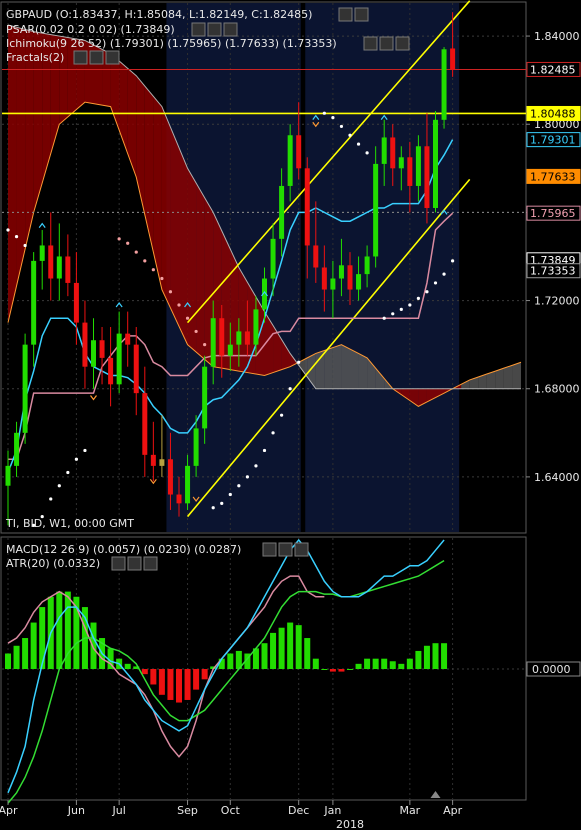  Describe the element at coordinates (553, 140) in the screenshot. I see `price-tag-label: 1.79301` at that location.